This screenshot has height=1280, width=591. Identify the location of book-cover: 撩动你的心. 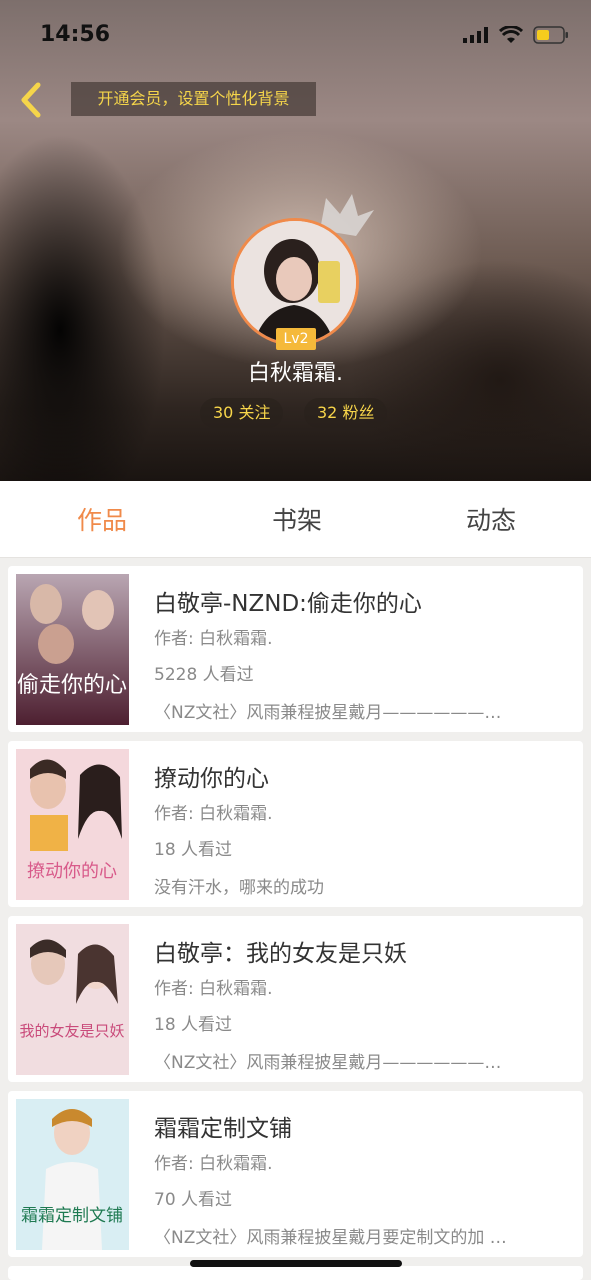
(72, 824).